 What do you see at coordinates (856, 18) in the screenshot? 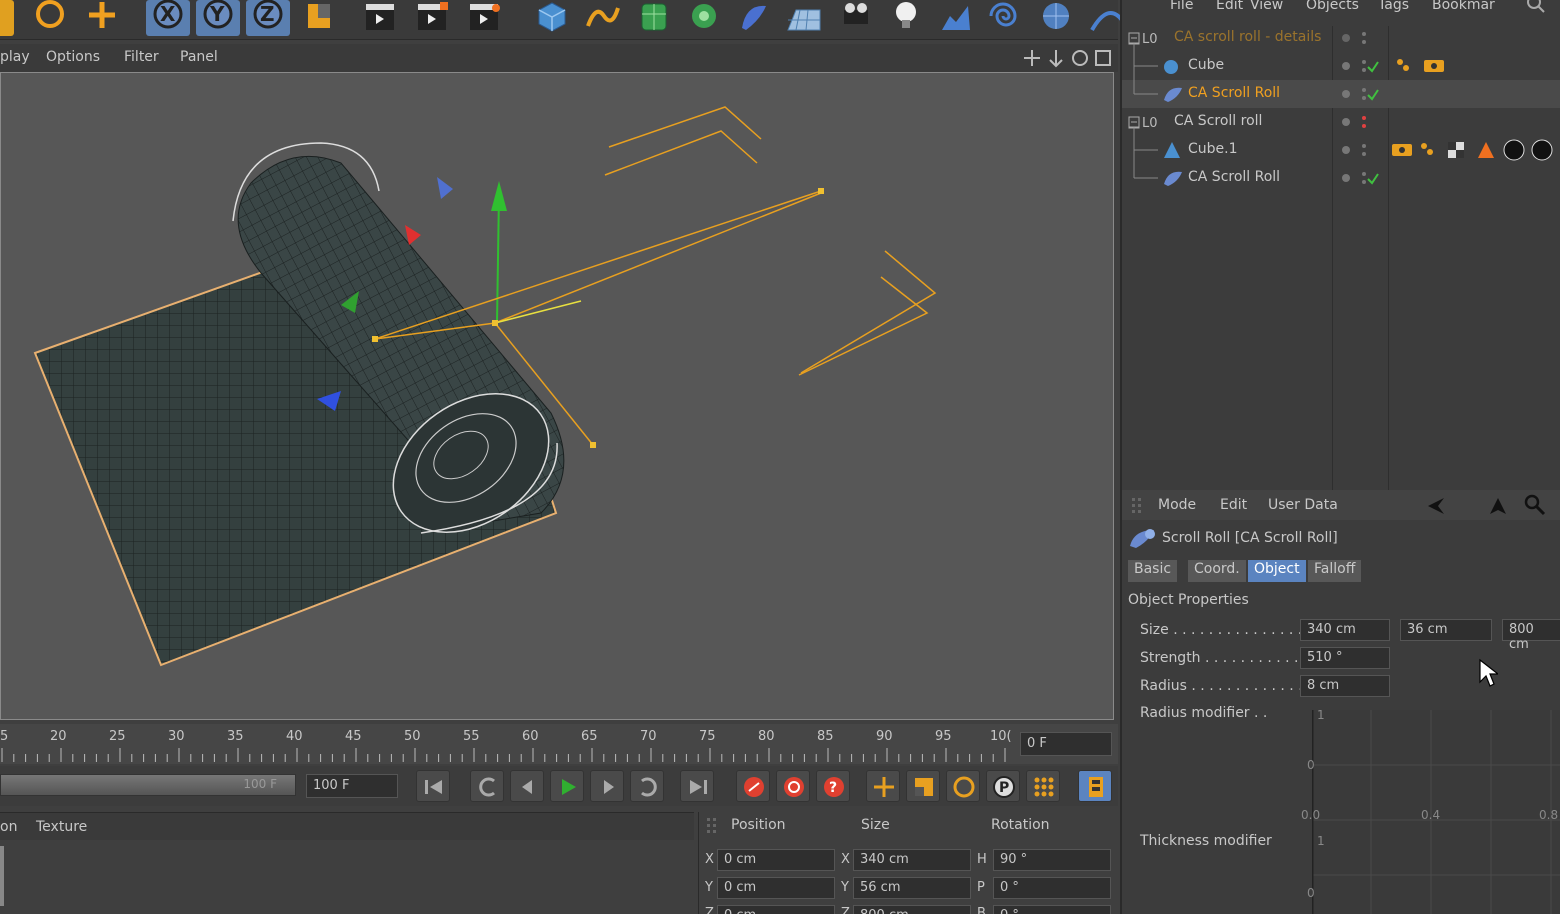
I see `camera-icon` at bounding box center [856, 18].